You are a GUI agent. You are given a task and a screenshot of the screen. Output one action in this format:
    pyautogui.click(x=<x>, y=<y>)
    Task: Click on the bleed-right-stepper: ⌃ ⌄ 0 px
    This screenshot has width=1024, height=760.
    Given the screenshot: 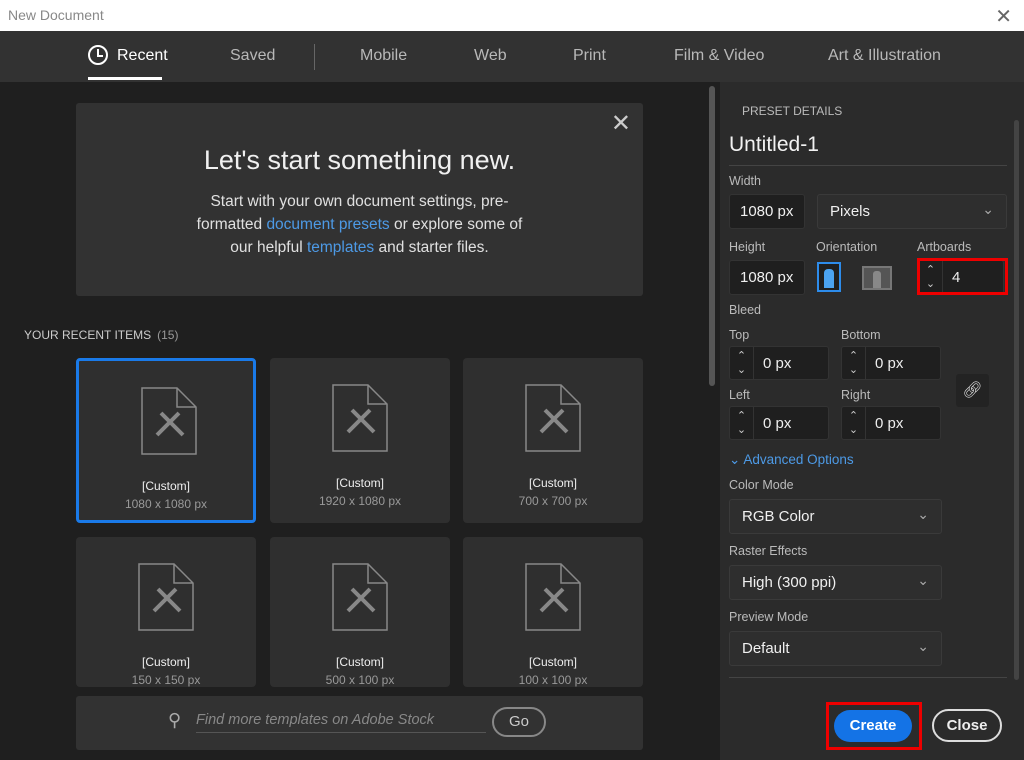 What is the action you would take?
    pyautogui.click(x=891, y=423)
    